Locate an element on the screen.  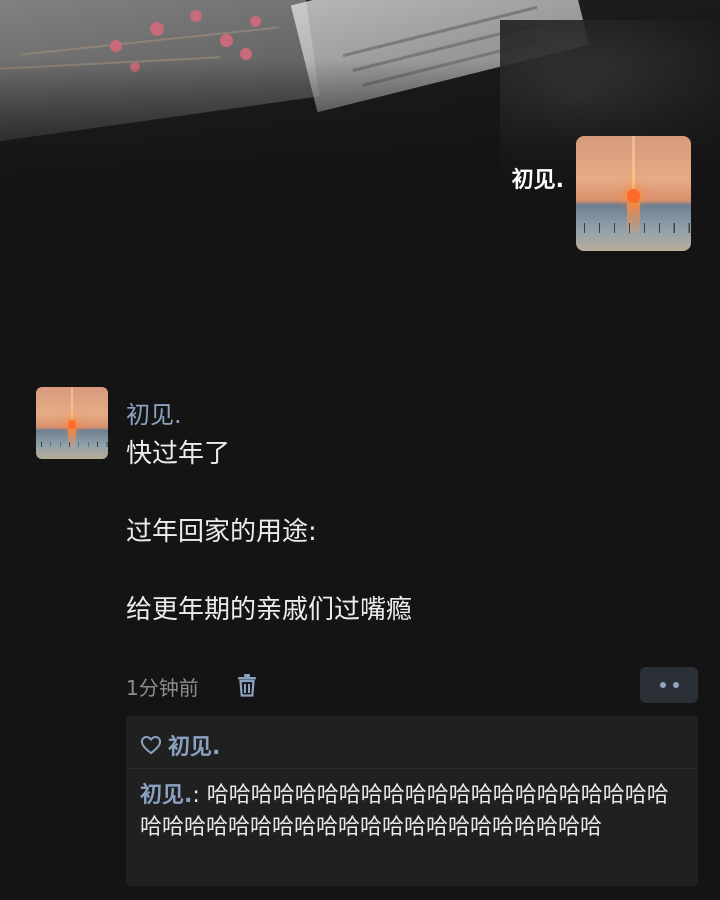
trash-icon is located at coordinates (247, 685).